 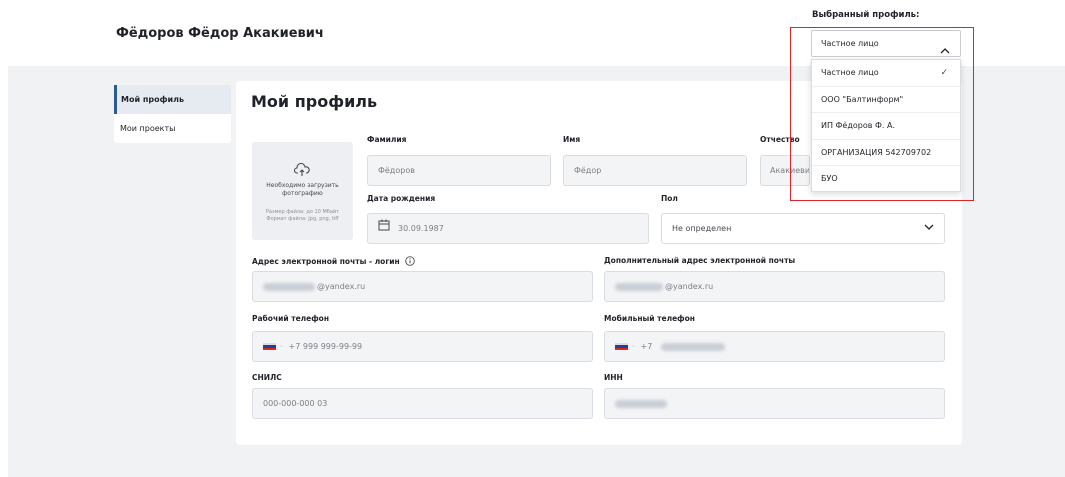 I want to click on user-name: Фёдоров Фёдор Акакиевич, so click(x=220, y=33).